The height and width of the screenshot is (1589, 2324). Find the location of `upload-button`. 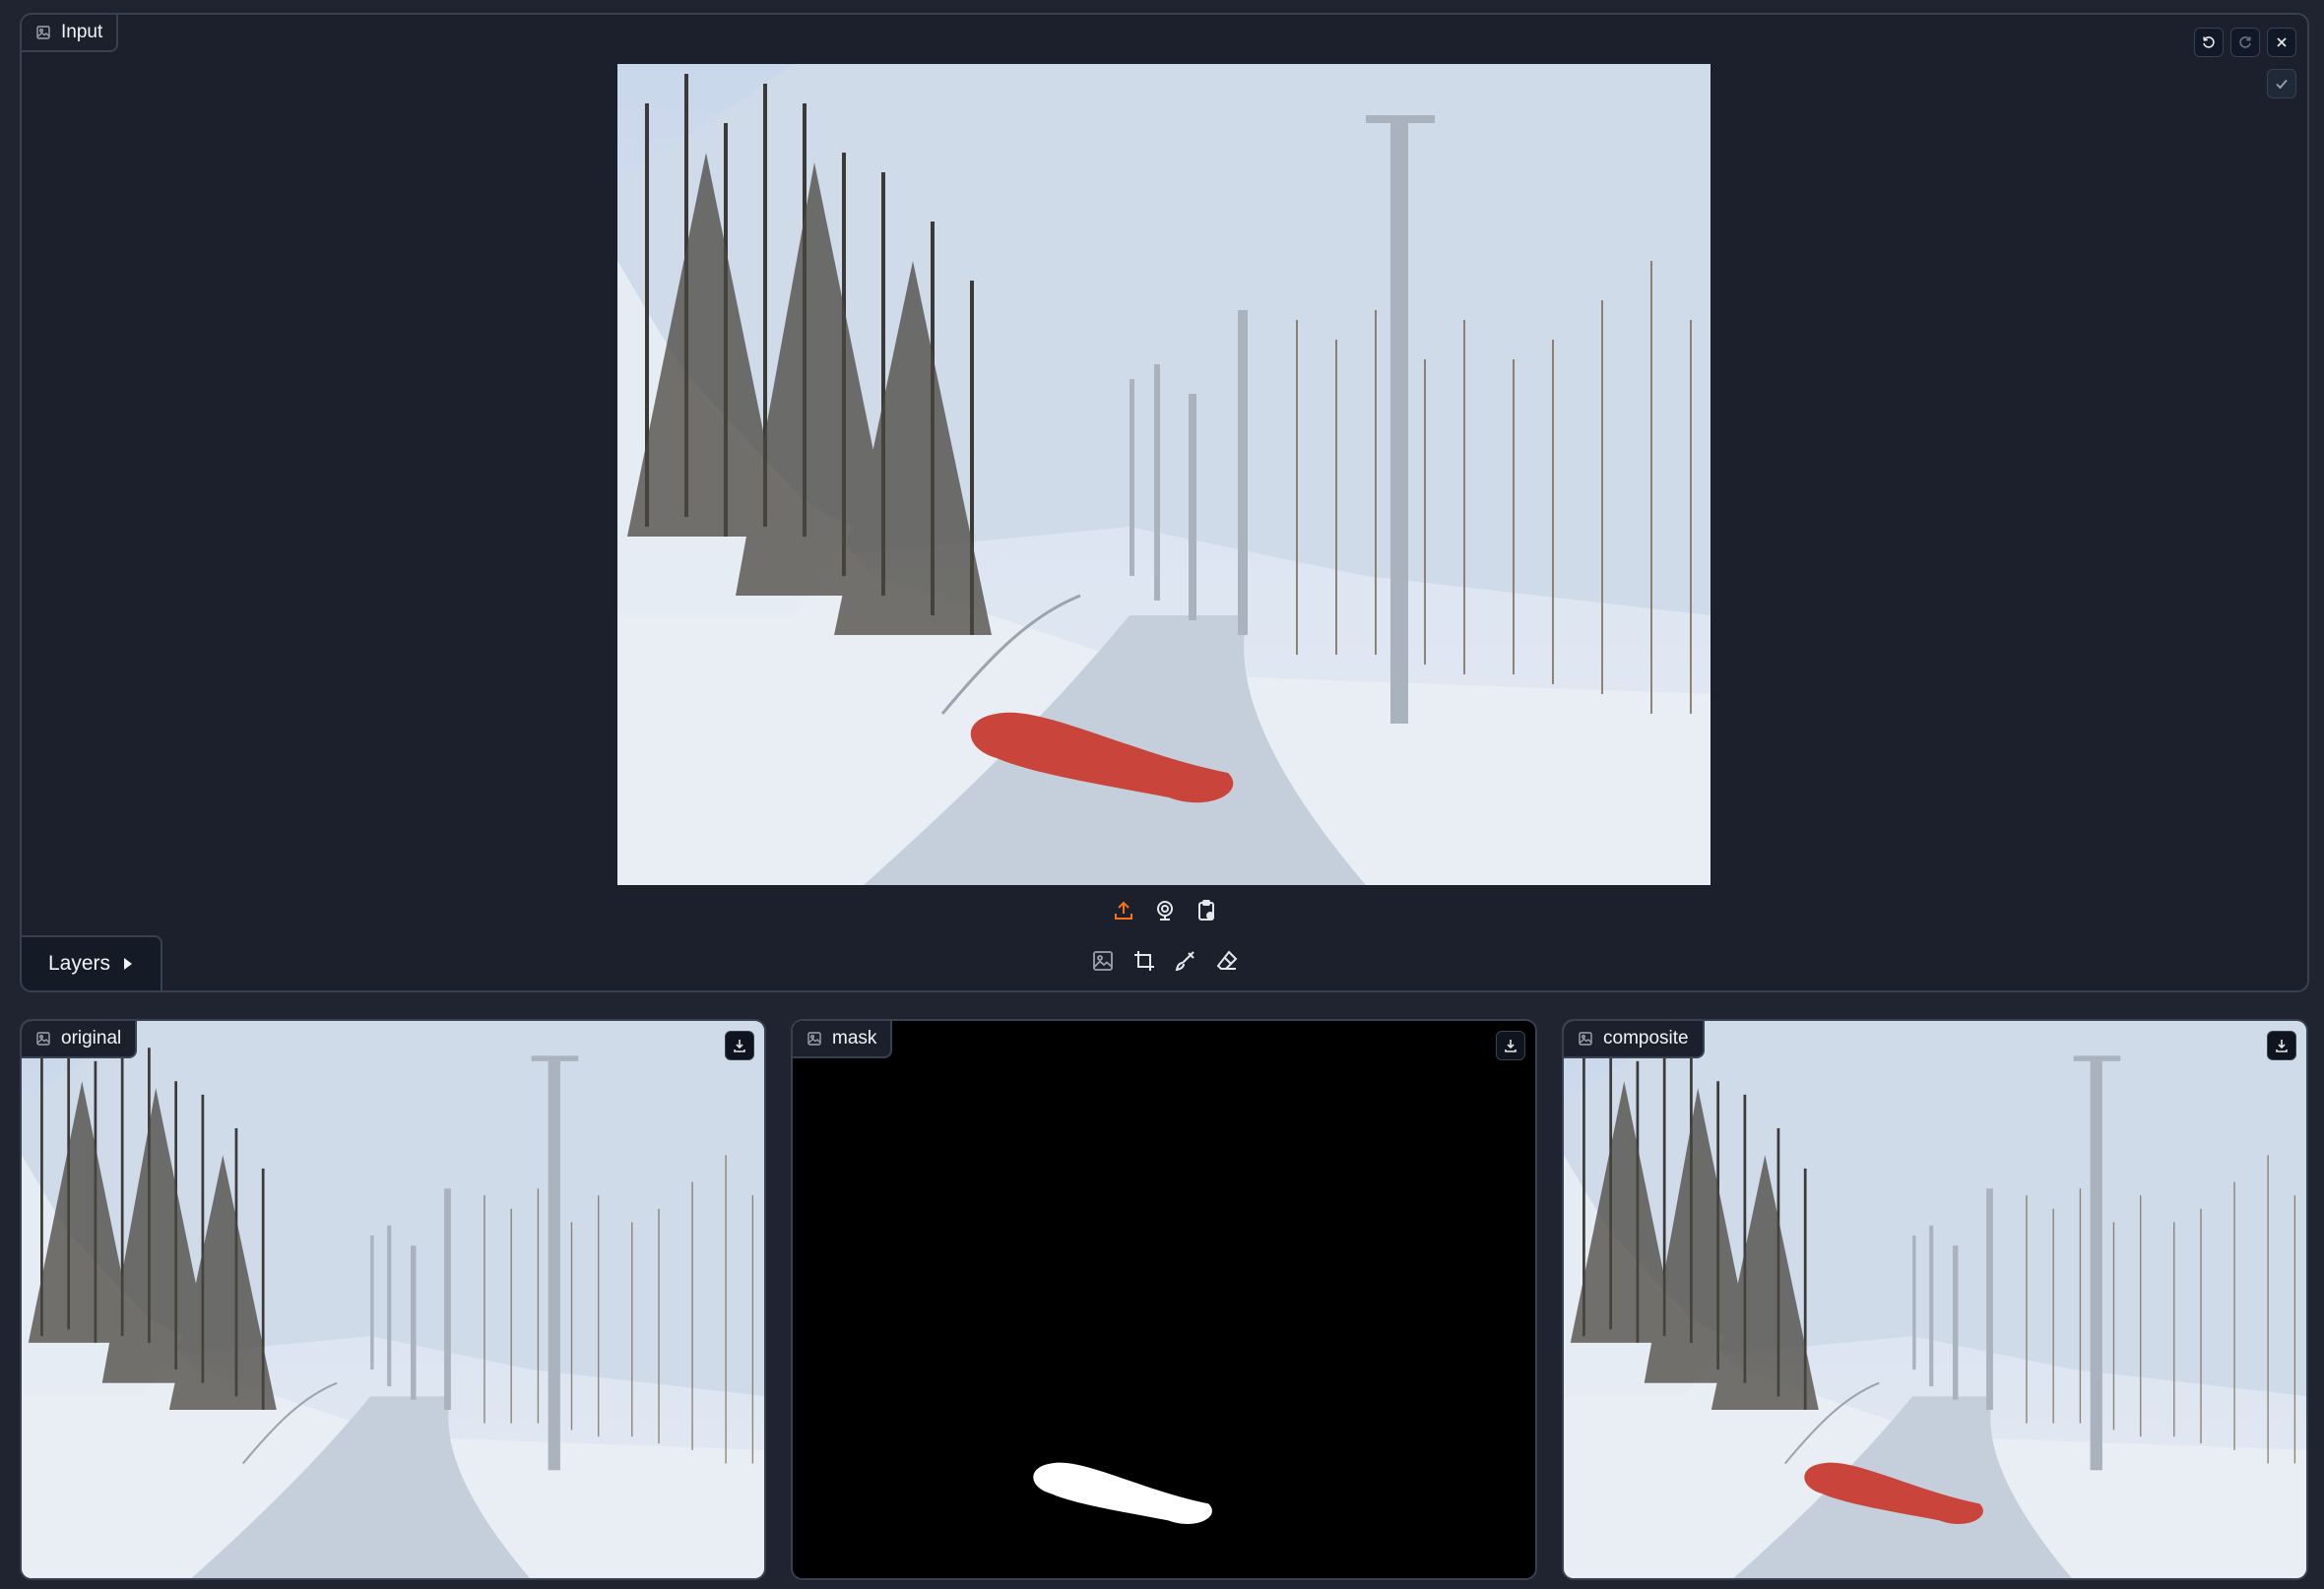

upload-button is located at coordinates (1124, 910).